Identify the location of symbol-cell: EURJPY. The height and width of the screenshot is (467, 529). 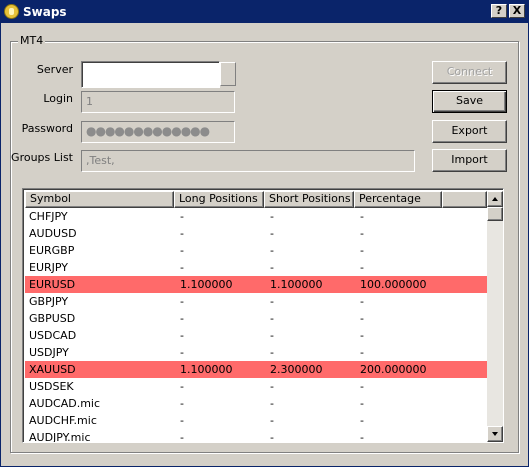
(48, 267).